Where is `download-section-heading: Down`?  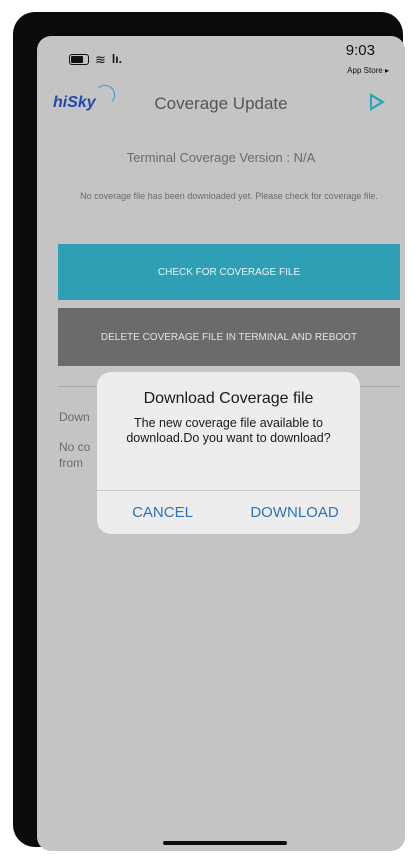
download-section-heading: Down is located at coordinates (74, 417).